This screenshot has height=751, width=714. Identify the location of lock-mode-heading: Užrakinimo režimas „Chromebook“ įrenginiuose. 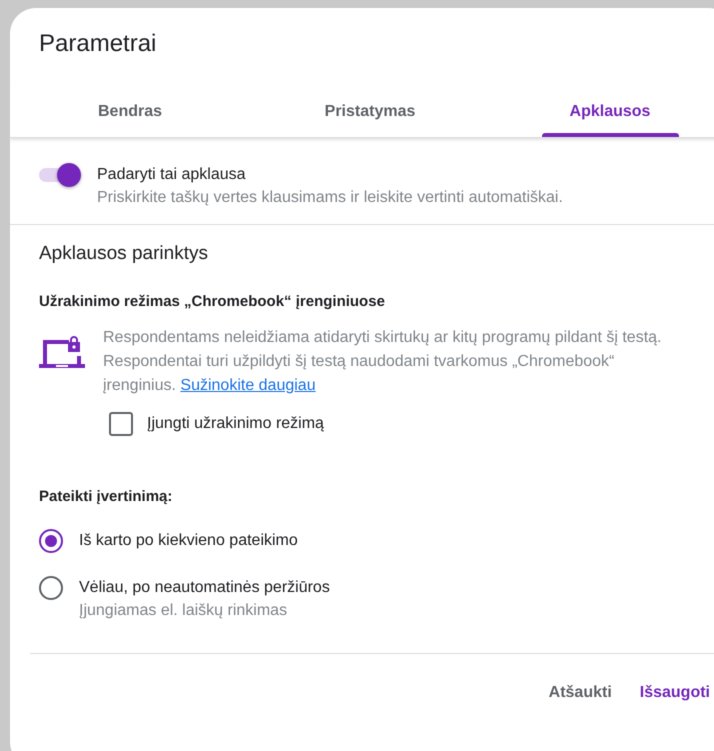
(212, 301).